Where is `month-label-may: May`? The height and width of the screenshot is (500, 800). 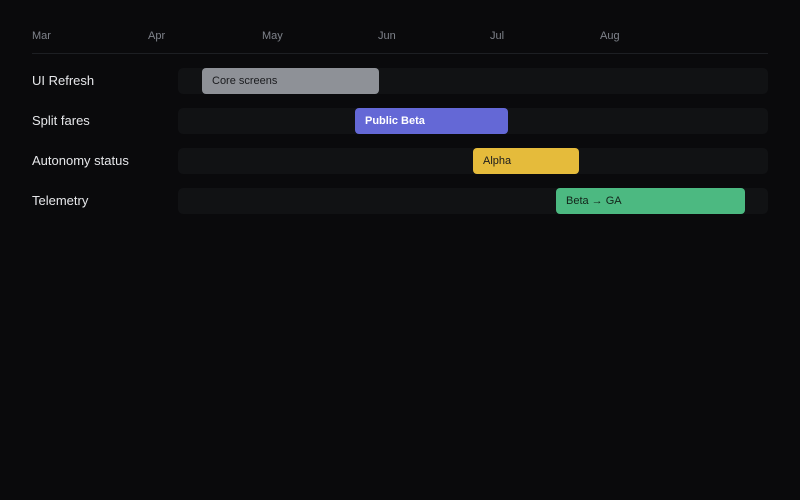
month-label-may: May is located at coordinates (272, 36).